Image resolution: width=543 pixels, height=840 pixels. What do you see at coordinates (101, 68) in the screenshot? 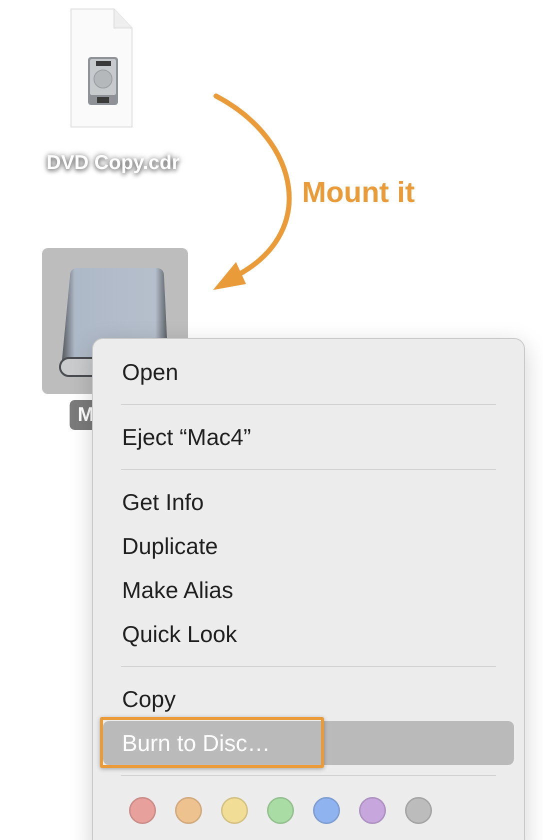
I see `disk-image-icon` at bounding box center [101, 68].